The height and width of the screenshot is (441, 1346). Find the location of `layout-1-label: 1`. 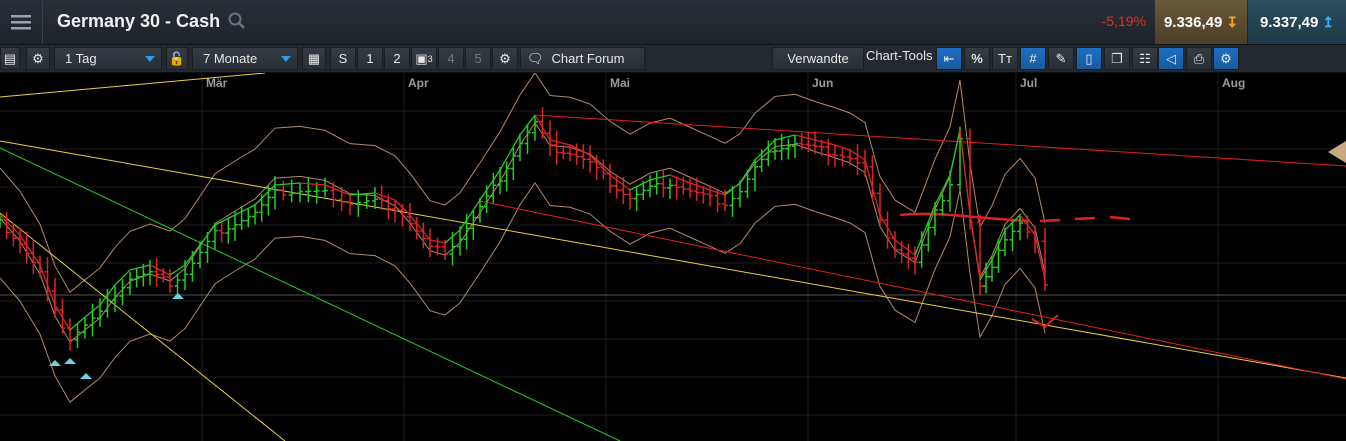

layout-1-label: 1 is located at coordinates (370, 58).